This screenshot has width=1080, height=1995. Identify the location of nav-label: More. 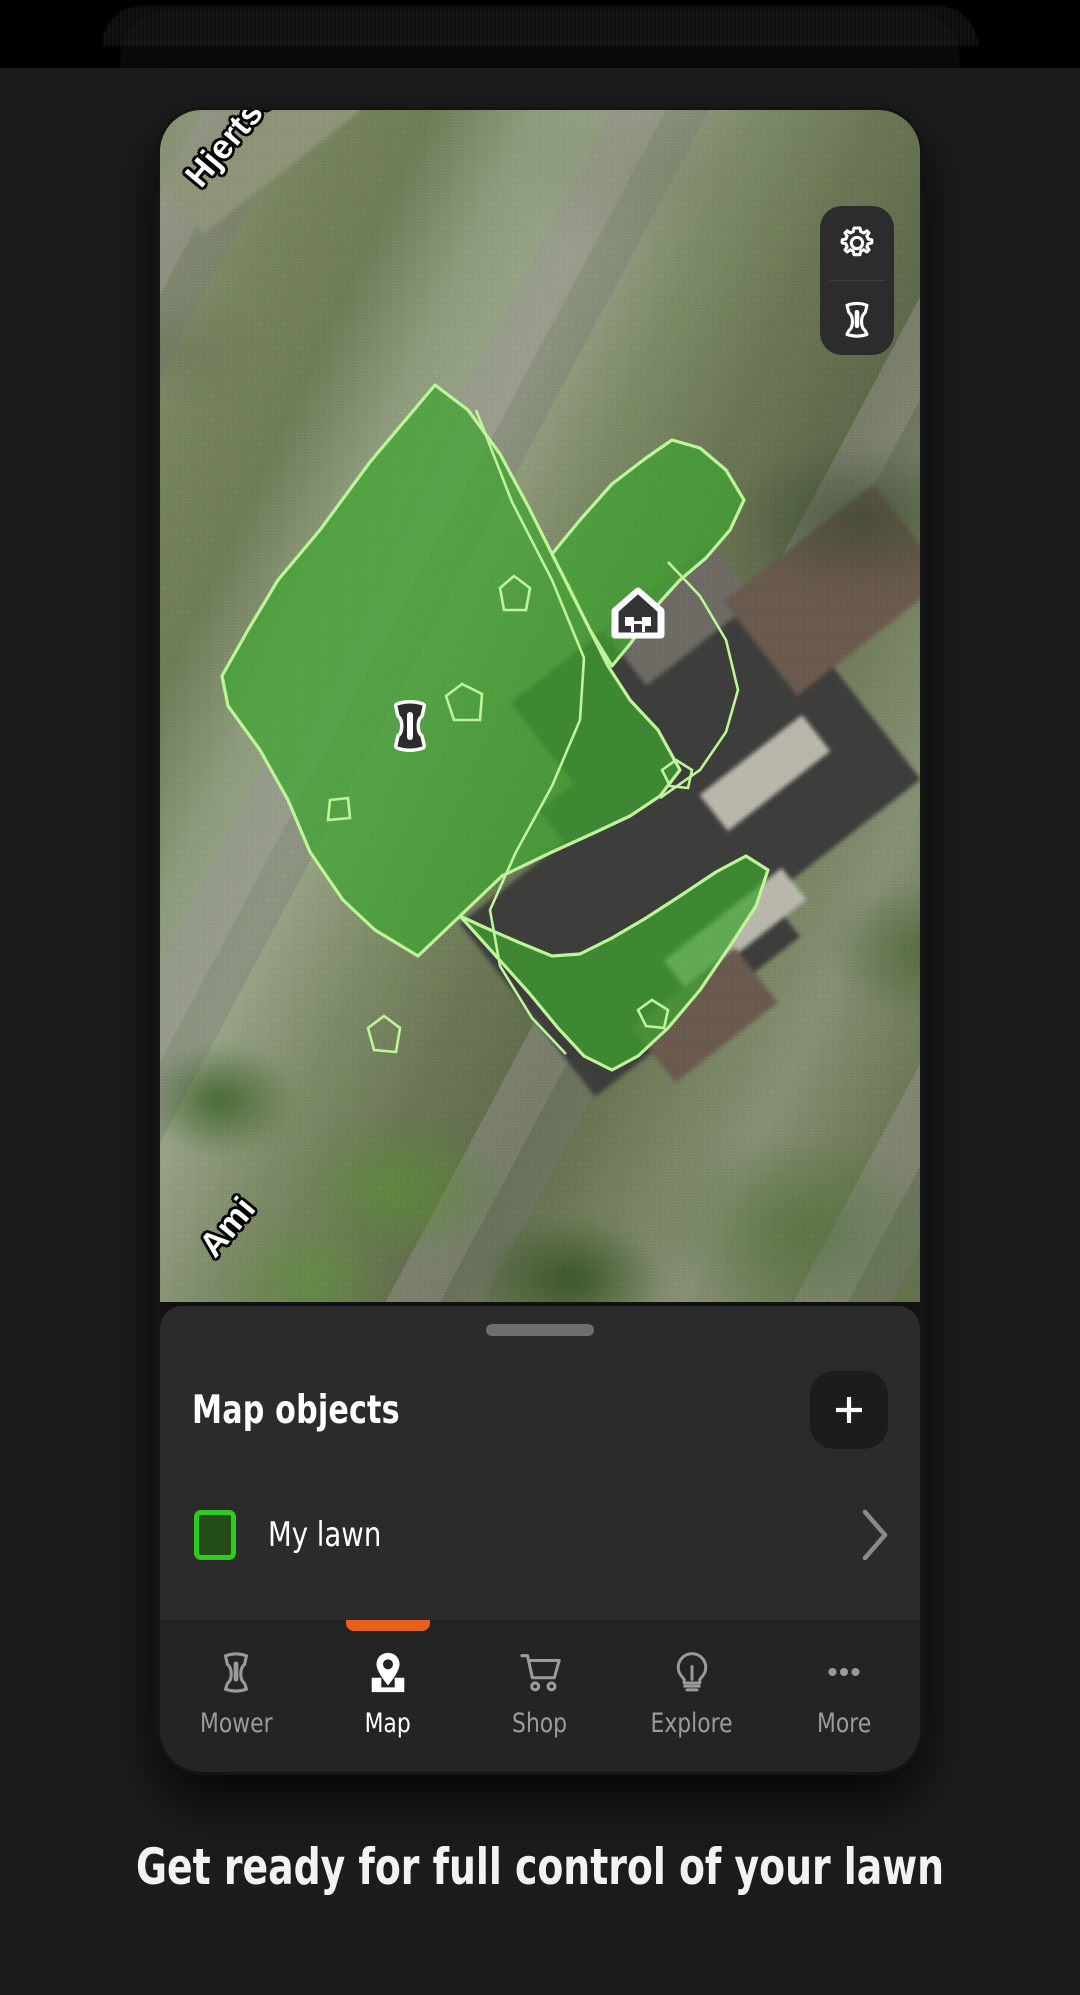
(844, 1723).